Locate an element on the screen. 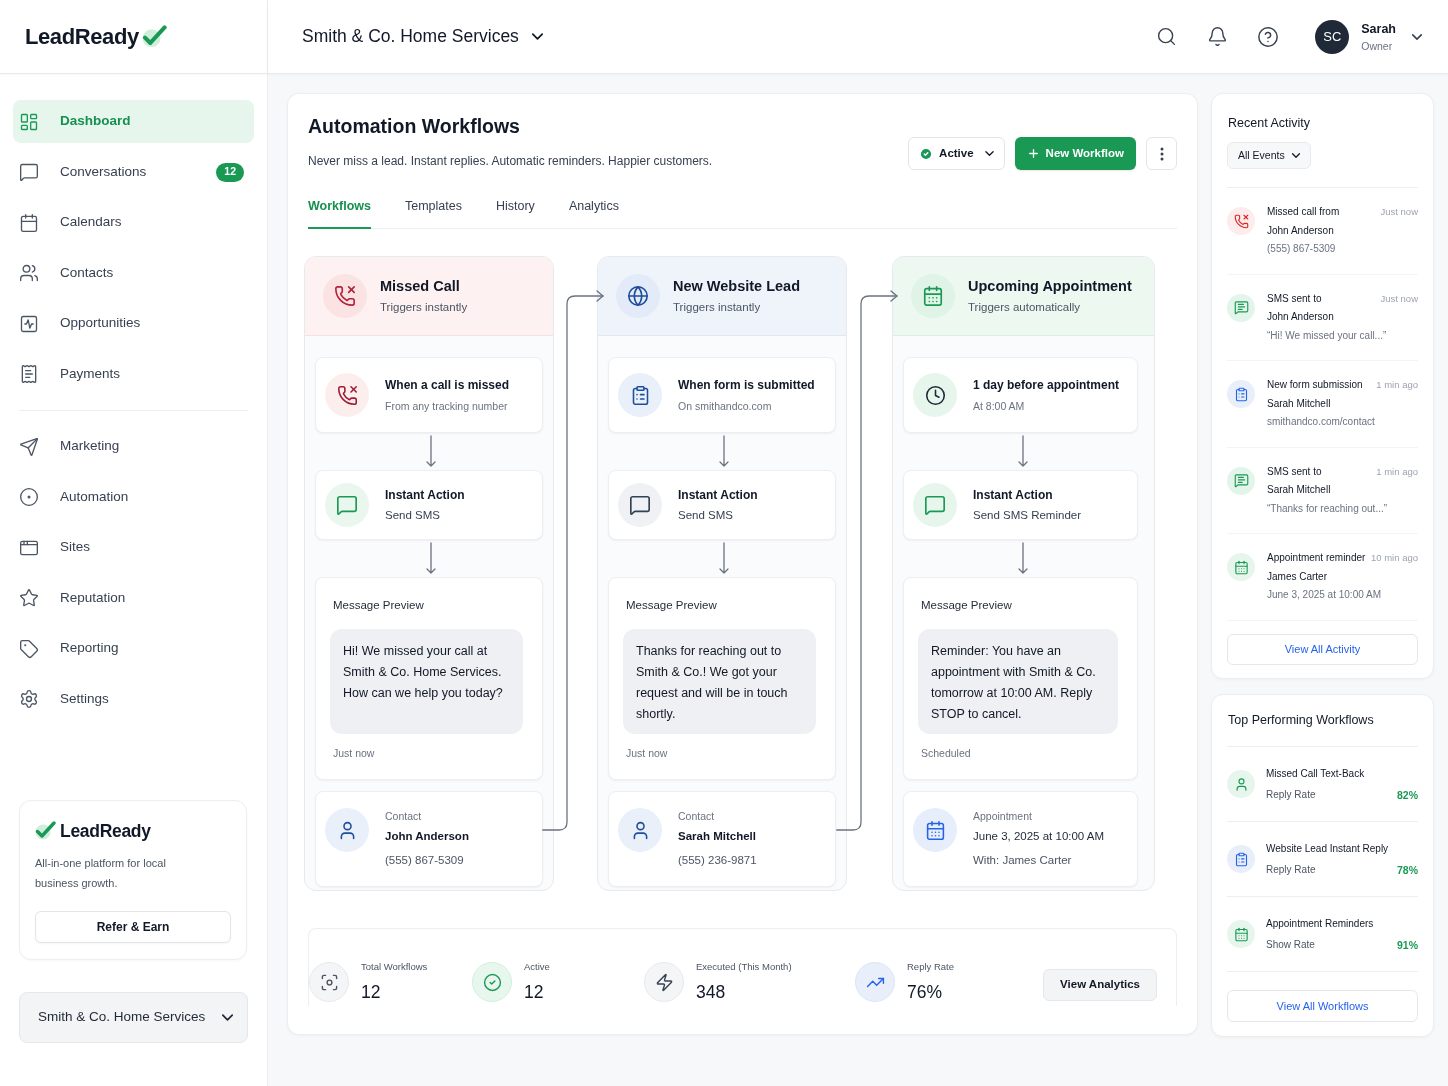 The height and width of the screenshot is (1086, 1448). brand-name: LeadReady is located at coordinates (82, 37).